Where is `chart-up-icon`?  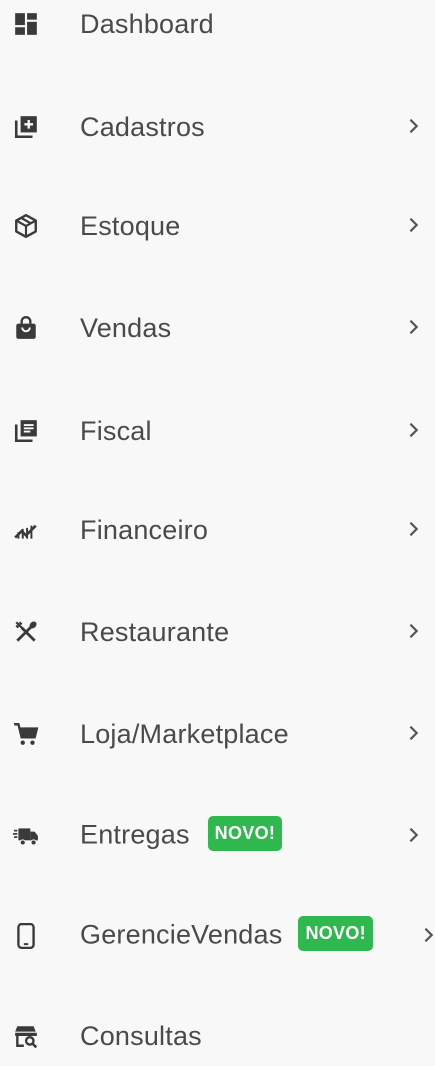
chart-up-icon is located at coordinates (26, 530).